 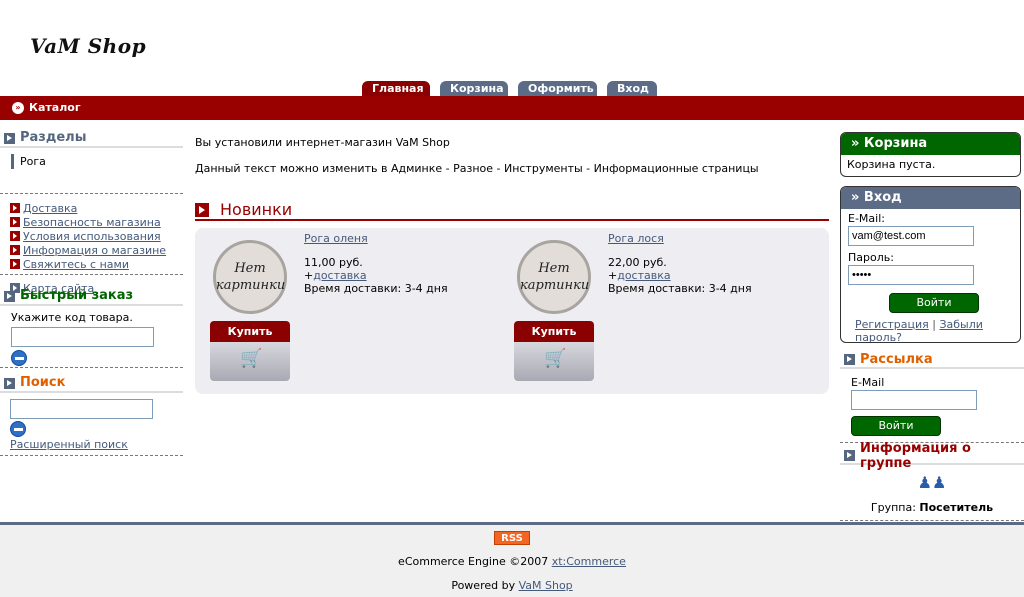 What do you see at coordinates (557, 88) in the screenshot?
I see `tab-checkout: Оформить` at bounding box center [557, 88].